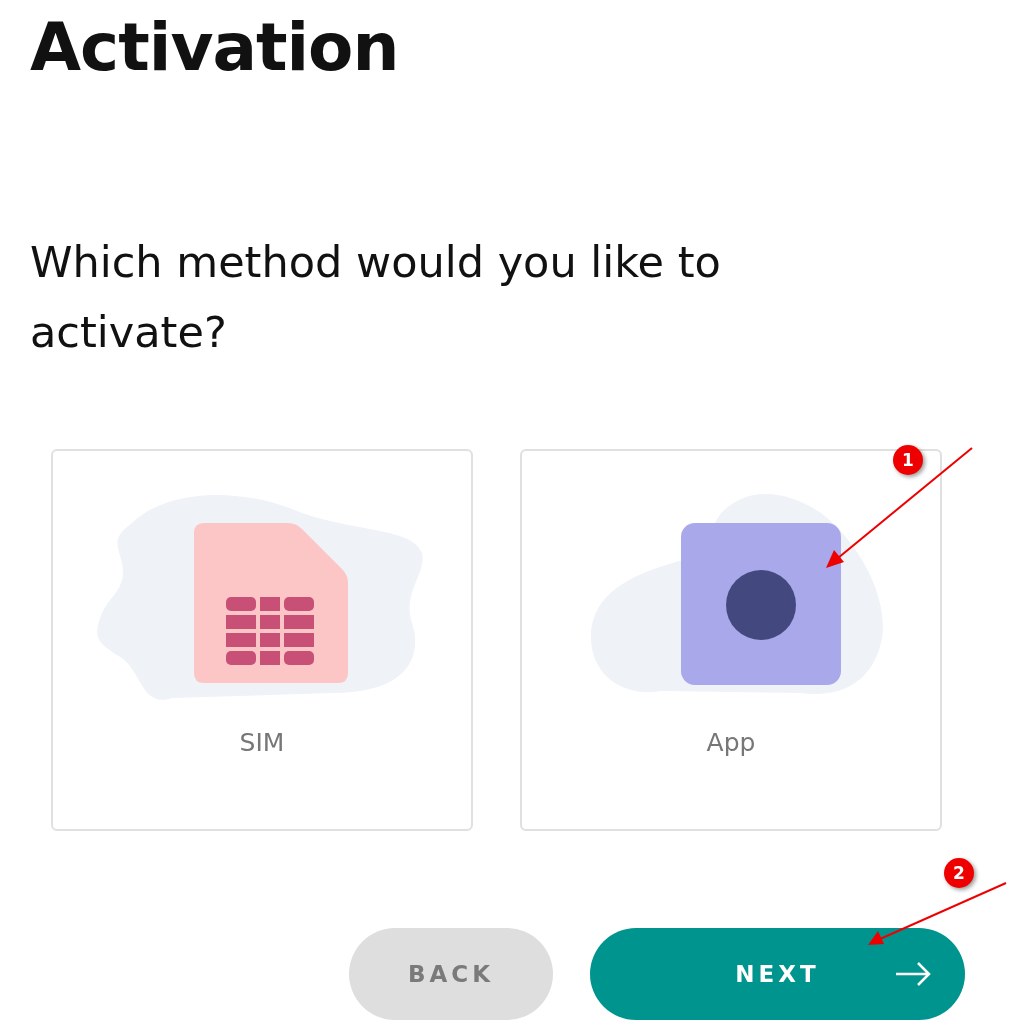  Describe the element at coordinates (215, 48) in the screenshot. I see `page-title: Activation` at that location.